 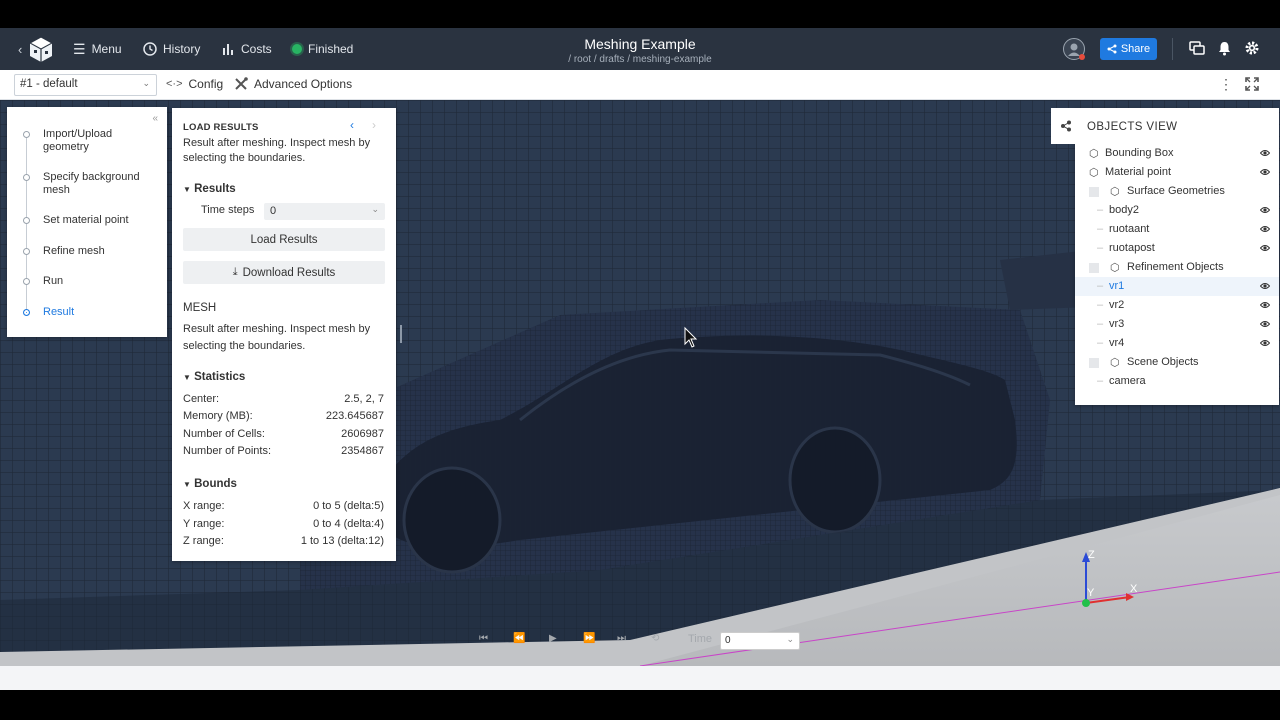 I want to click on results-section-toggle: ▼ Results, so click(x=209, y=189).